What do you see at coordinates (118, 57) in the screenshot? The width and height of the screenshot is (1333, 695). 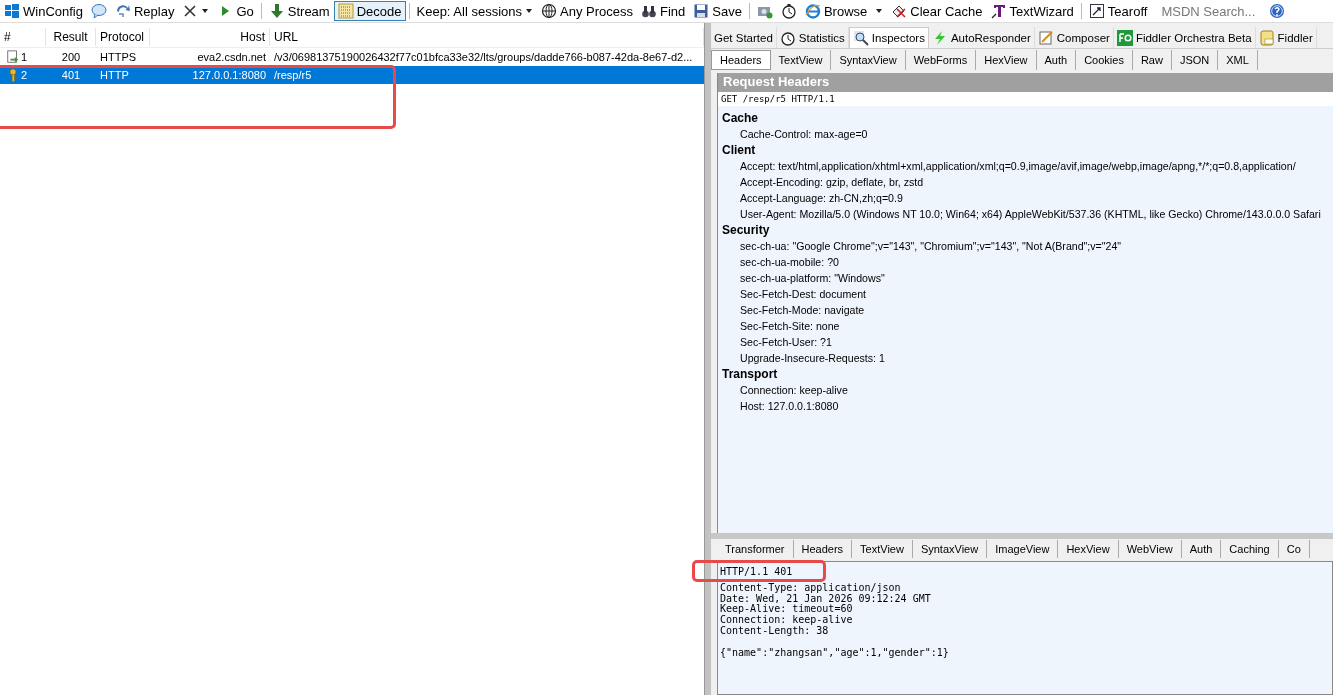 I see `table-cell-text: HTTPS` at bounding box center [118, 57].